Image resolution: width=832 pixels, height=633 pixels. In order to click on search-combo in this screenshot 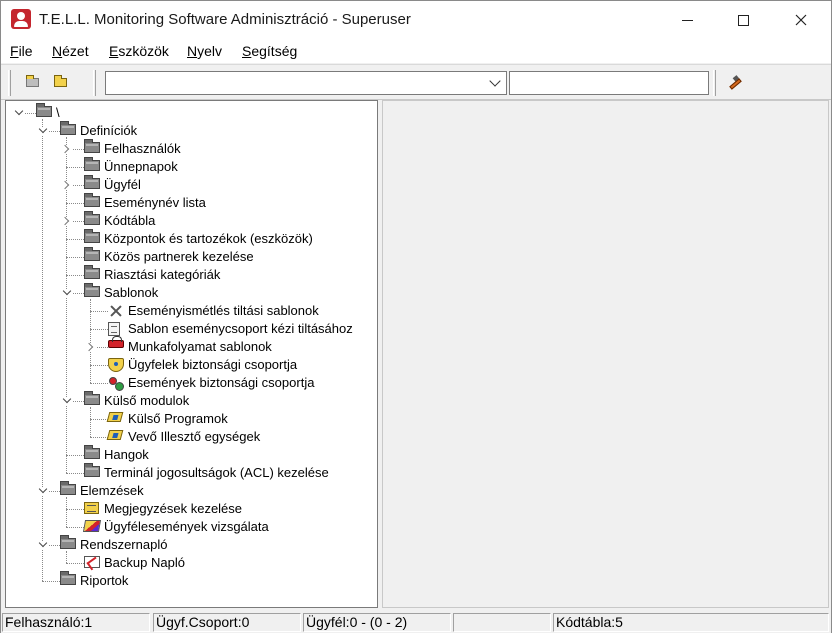, I will do `click(306, 83)`.